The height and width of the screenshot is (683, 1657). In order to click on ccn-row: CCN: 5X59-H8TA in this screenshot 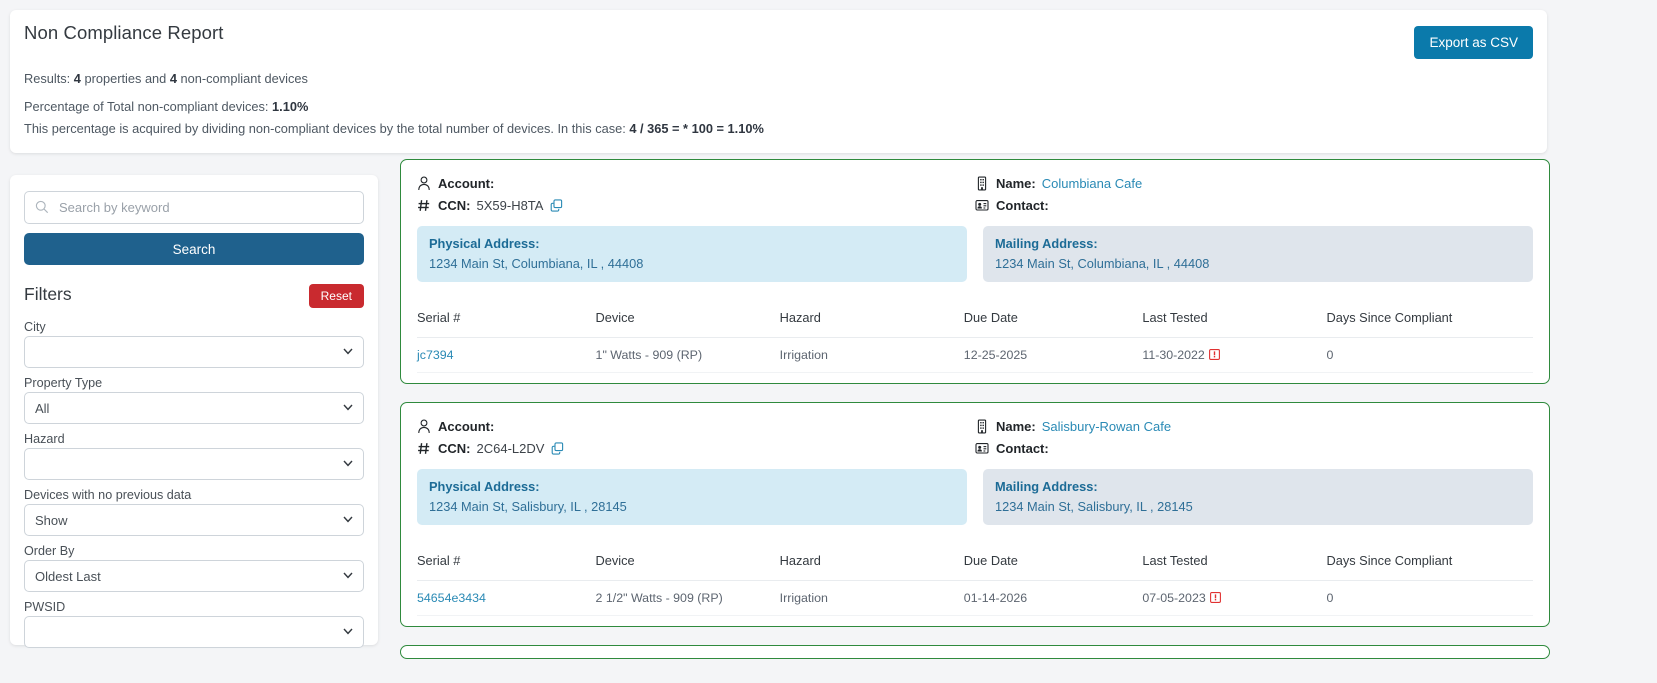, I will do `click(696, 205)`.